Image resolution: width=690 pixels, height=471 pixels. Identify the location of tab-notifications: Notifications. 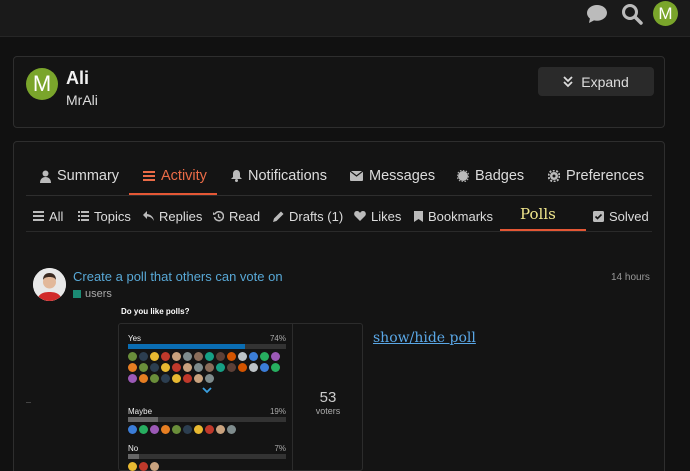
(279, 176).